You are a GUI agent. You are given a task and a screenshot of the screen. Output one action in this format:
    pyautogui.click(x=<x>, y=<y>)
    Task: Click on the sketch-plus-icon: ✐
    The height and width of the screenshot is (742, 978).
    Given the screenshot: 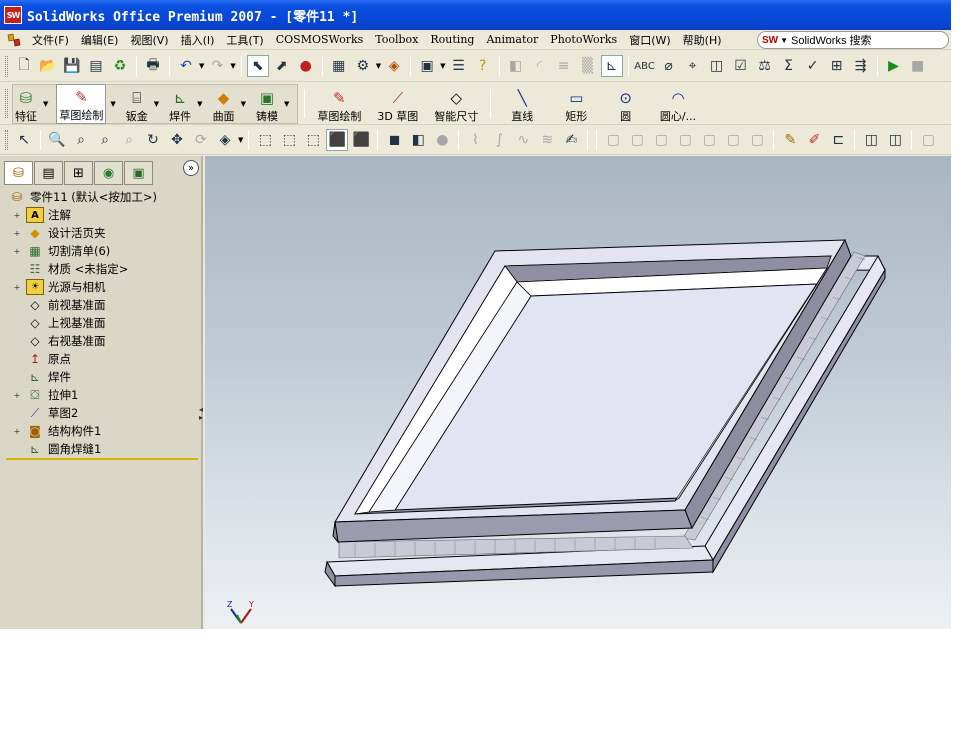 What is the action you would take?
    pyautogui.click(x=814, y=140)
    